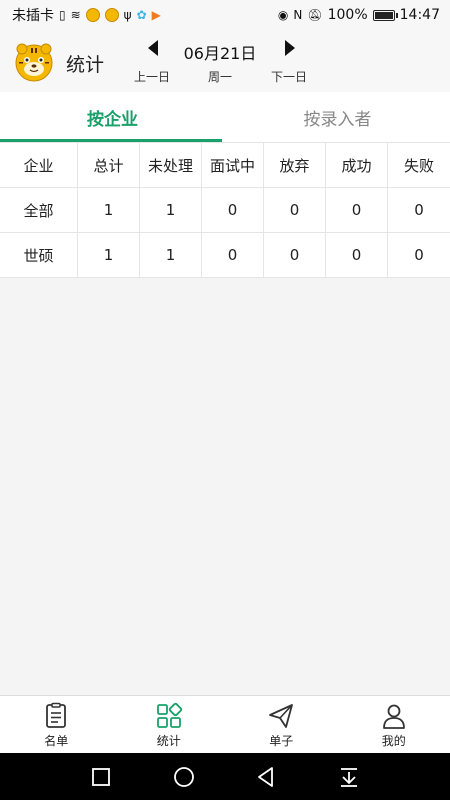 This screenshot has height=800, width=450. I want to click on app-notification-icon, so click(92, 15).